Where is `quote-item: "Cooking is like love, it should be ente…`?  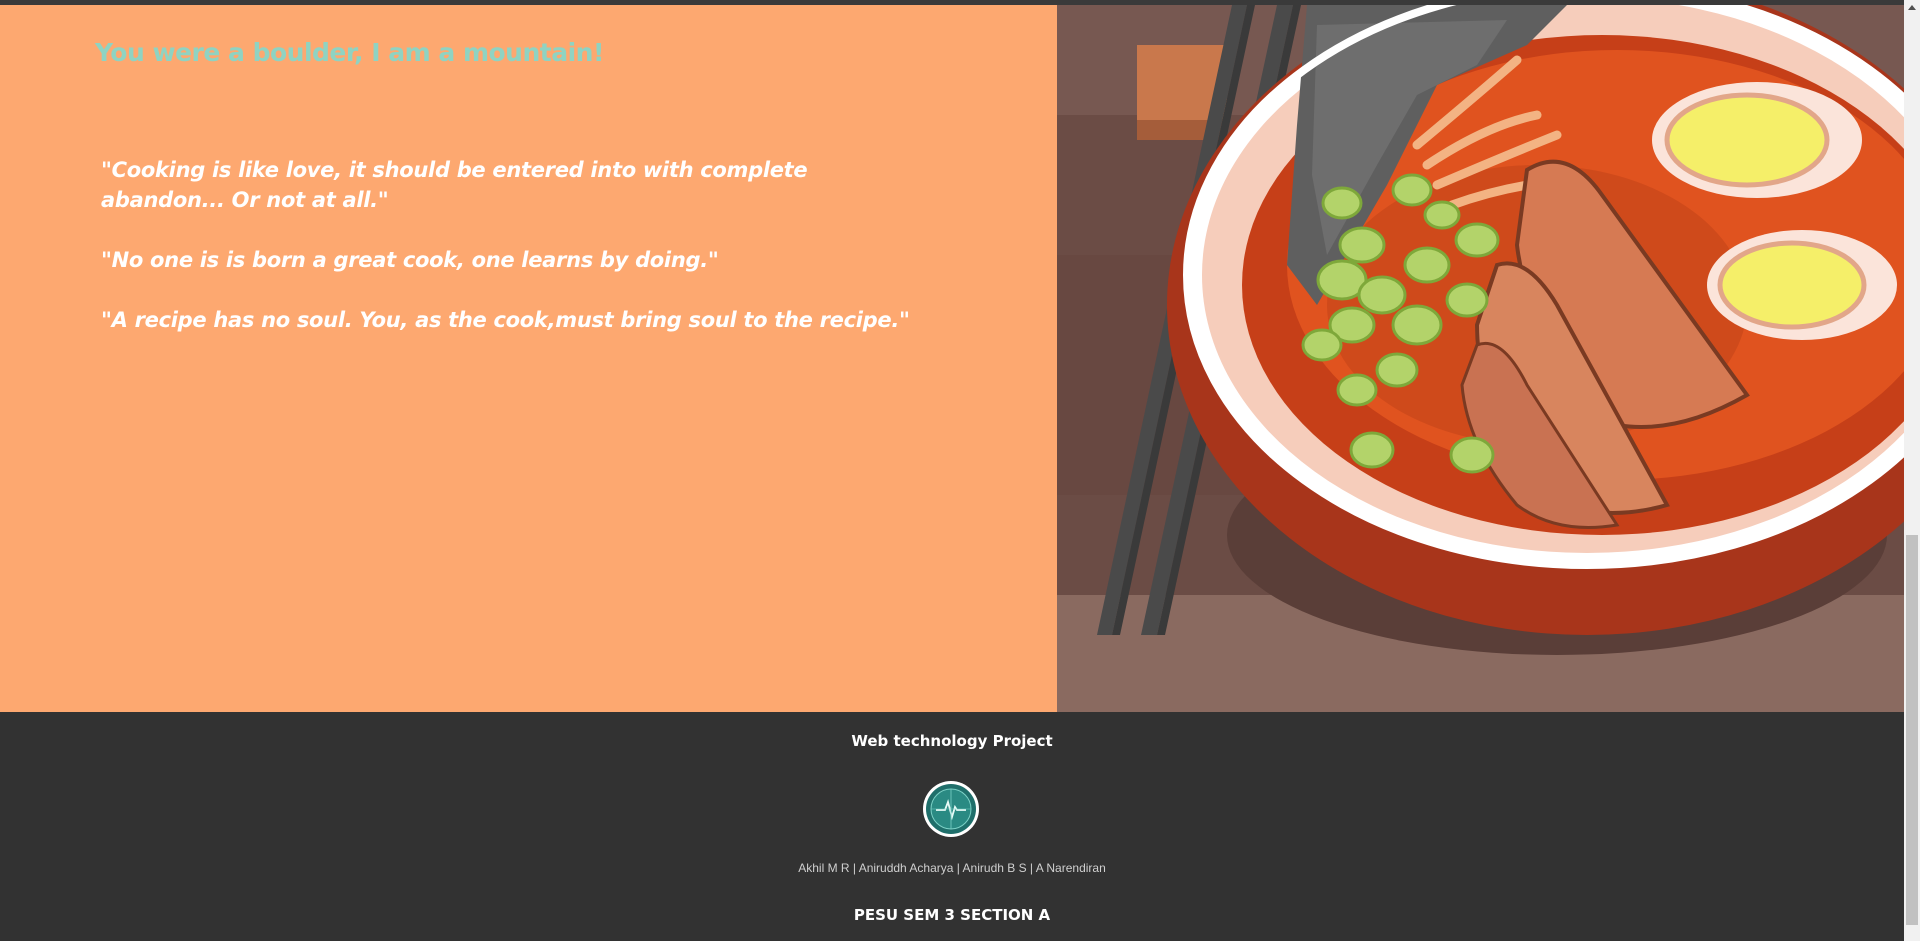
quote-item: "Cooking is like love, it should be ente… is located at coordinates (454, 185).